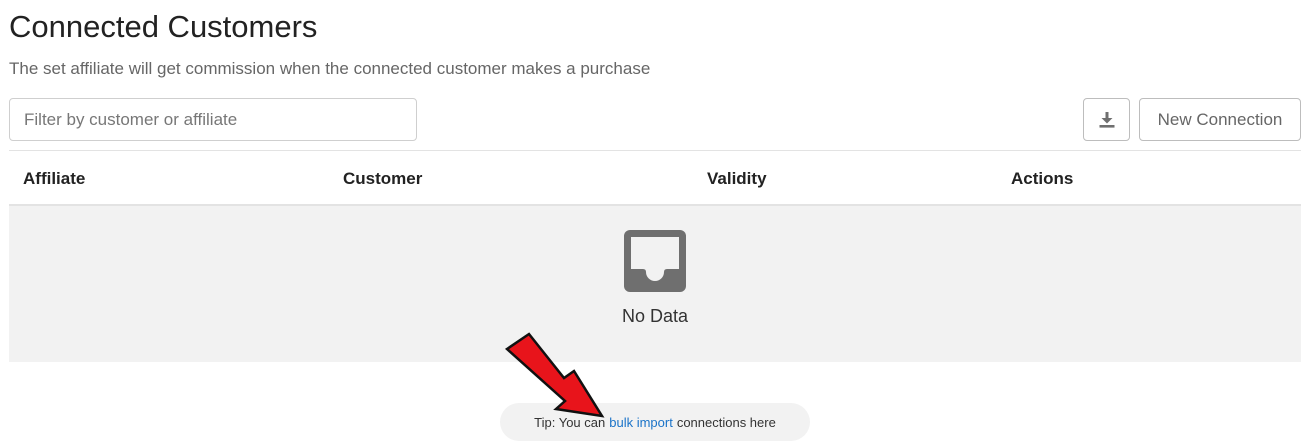  Describe the element at coordinates (383, 178) in the screenshot. I see `column-header-customer: Customer` at that location.